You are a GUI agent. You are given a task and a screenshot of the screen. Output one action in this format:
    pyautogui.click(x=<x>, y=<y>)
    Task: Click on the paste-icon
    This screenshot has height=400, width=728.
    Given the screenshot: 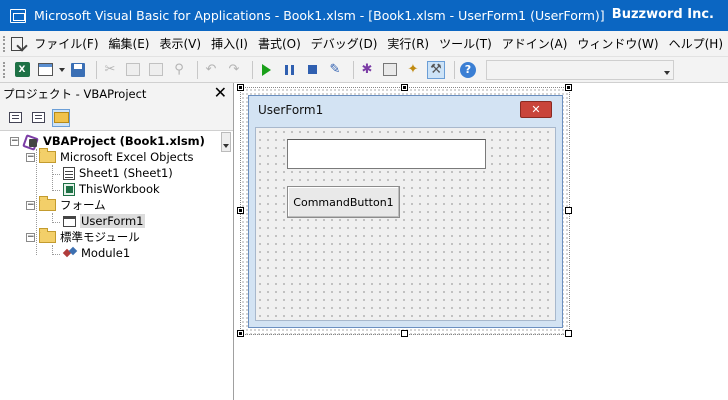 What is the action you would take?
    pyautogui.click(x=156, y=69)
    